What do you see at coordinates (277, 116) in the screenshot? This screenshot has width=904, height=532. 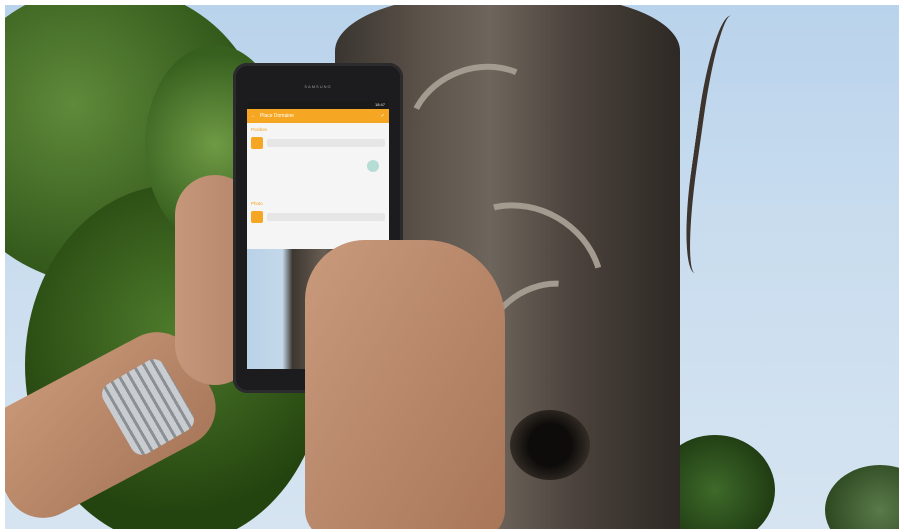 I see `app-title: Place Domaine` at bounding box center [277, 116].